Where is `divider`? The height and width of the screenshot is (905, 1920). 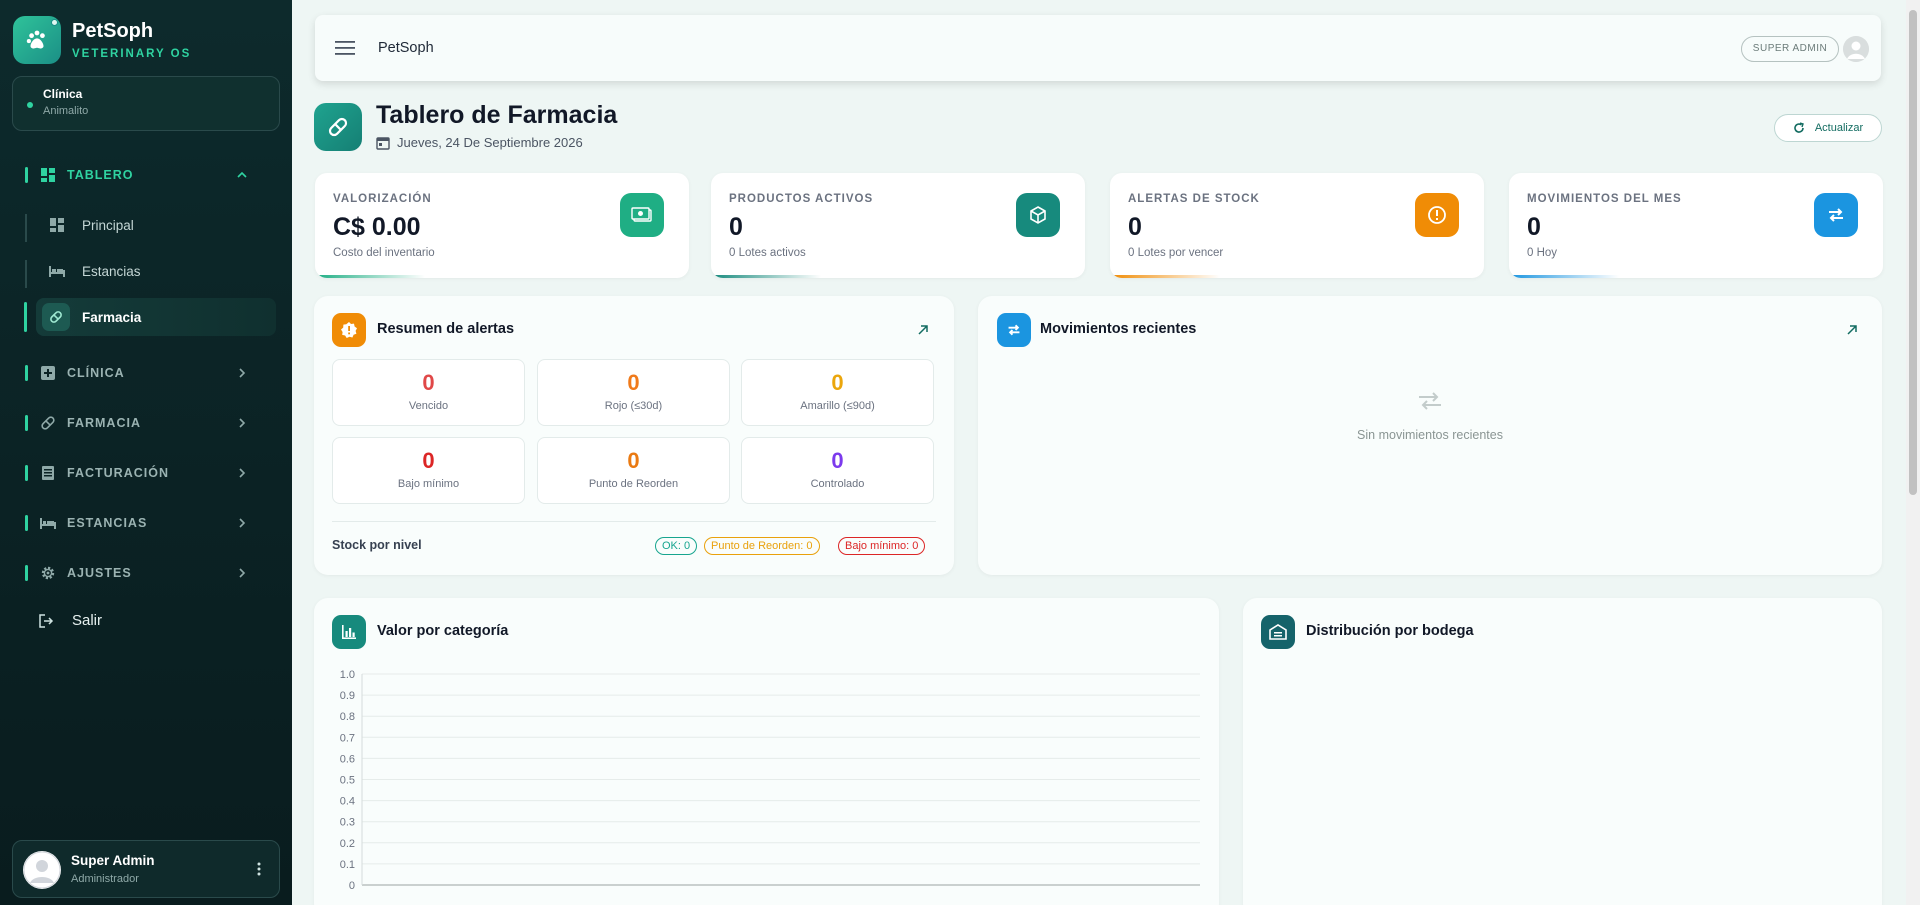
divider is located at coordinates (634, 521).